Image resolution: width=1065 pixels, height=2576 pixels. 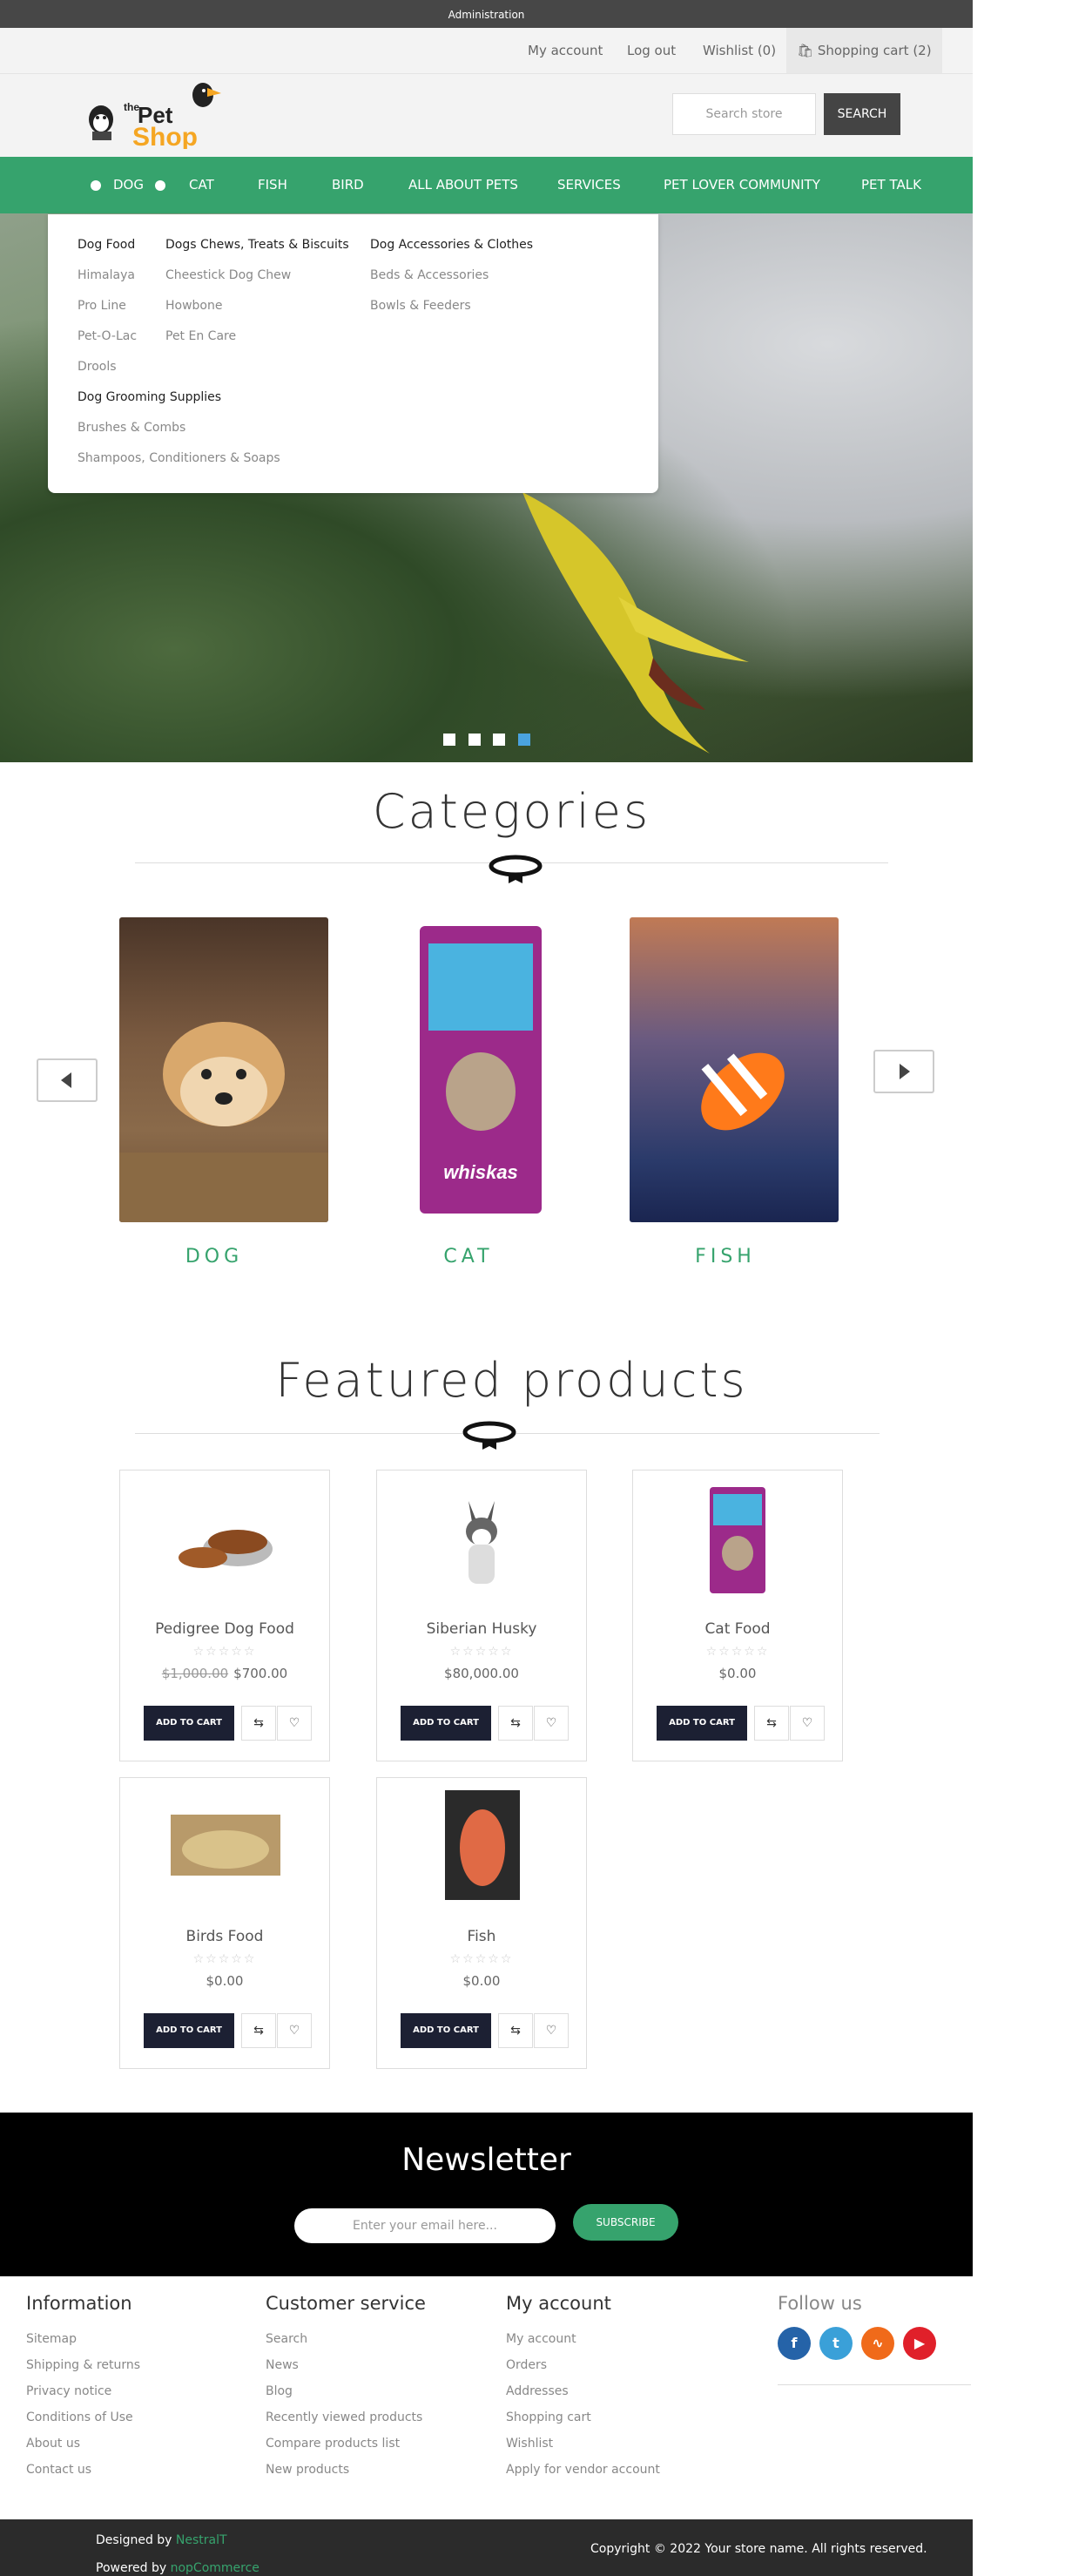 I want to click on product-card-cat-food: Cat Food ☆☆☆☆☆ $0.00 ADD TO CART ⇆ ♡, so click(x=738, y=1615).